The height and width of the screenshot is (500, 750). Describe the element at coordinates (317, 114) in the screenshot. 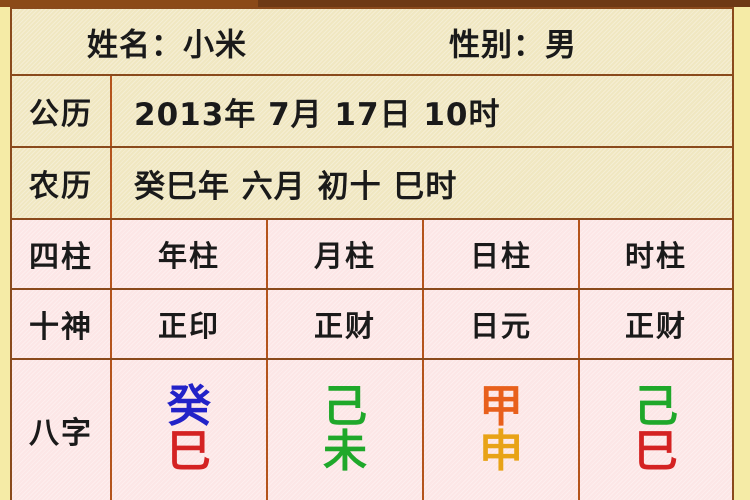

I see `solar-date-value: 2013年 7月 17日 10时` at that location.